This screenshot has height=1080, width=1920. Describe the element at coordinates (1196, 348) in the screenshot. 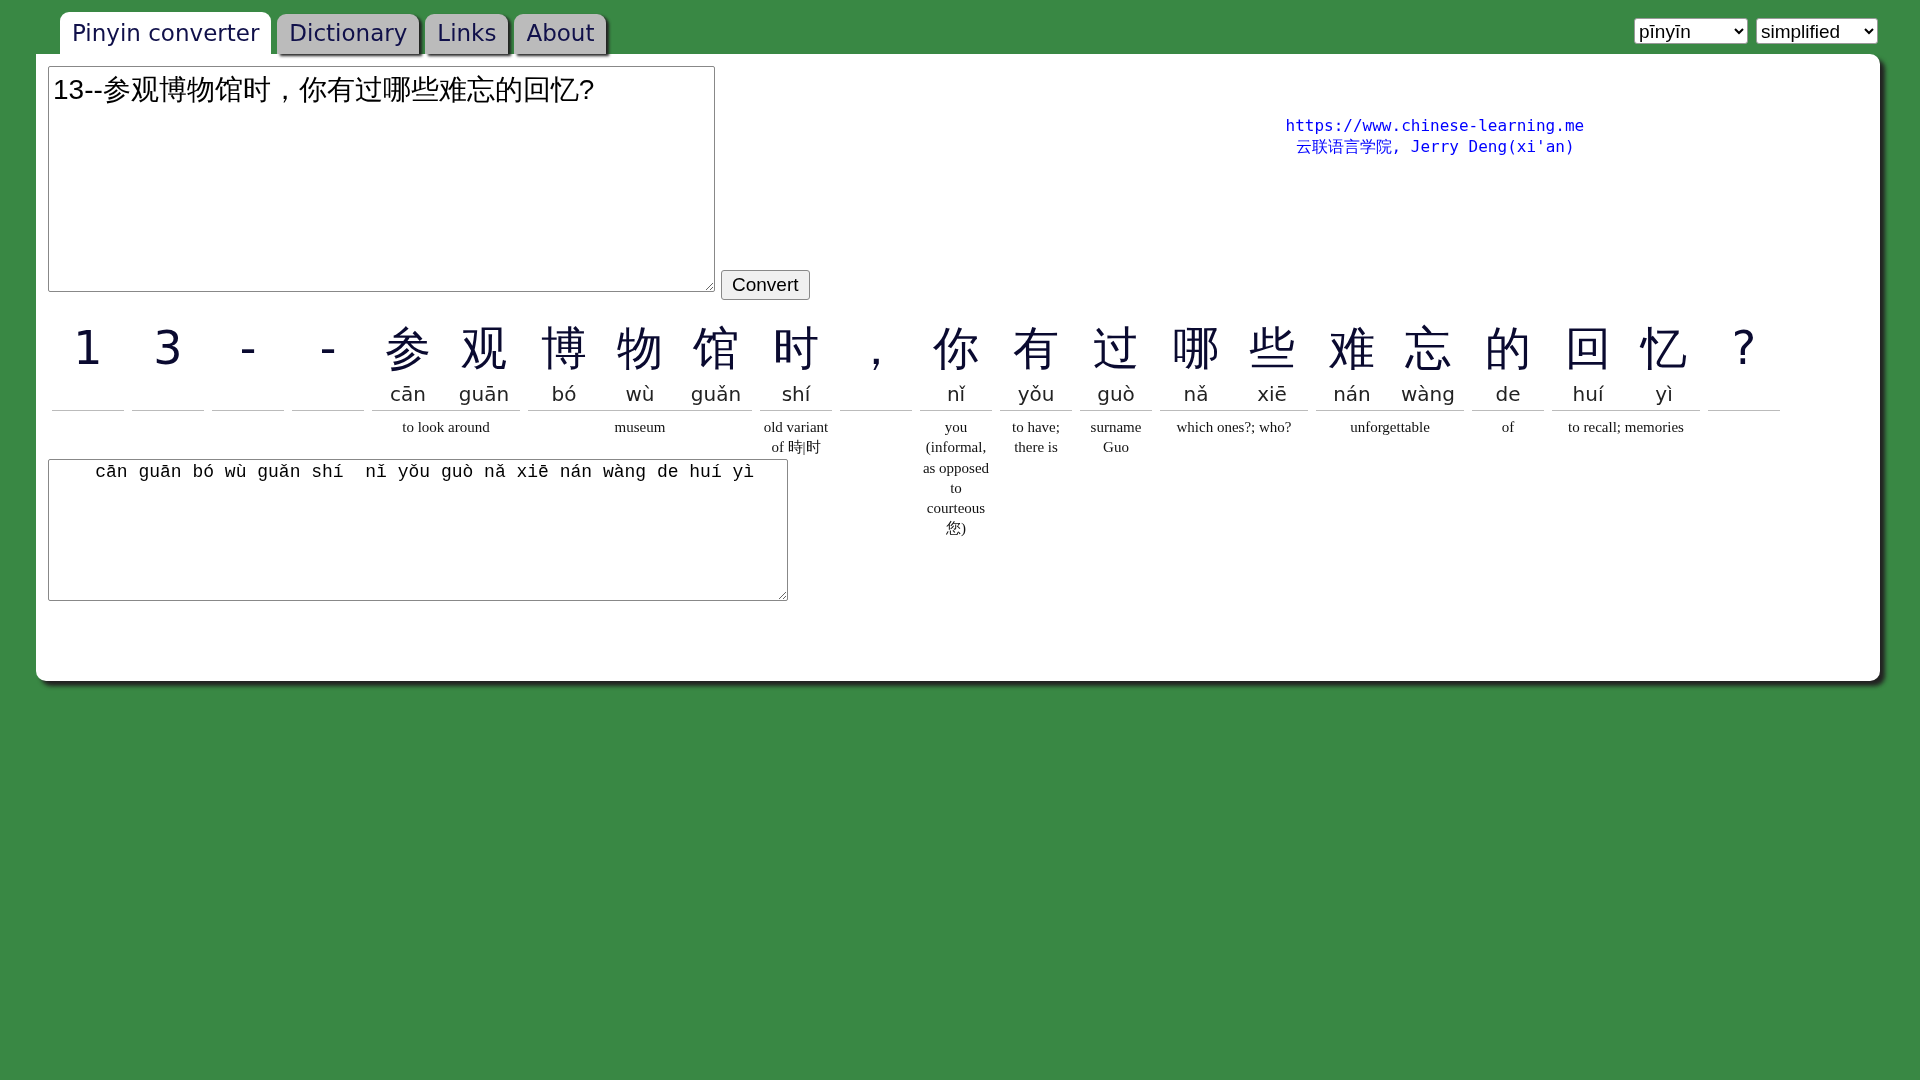

I see `hanzi: 哪` at that location.